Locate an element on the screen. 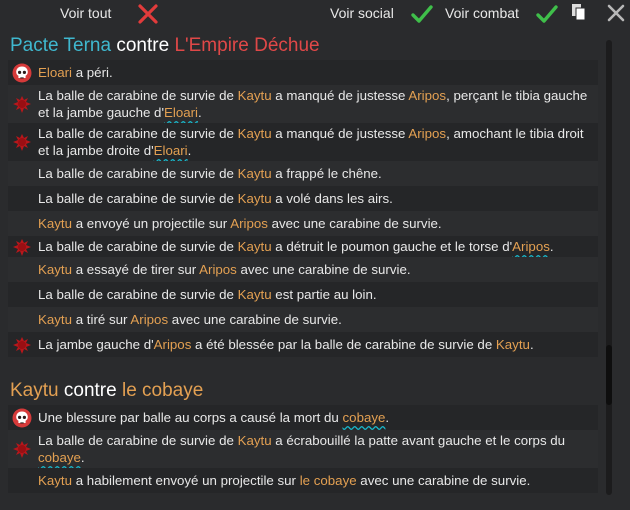 The image size is (630, 510). copy-button is located at coordinates (579, 13).